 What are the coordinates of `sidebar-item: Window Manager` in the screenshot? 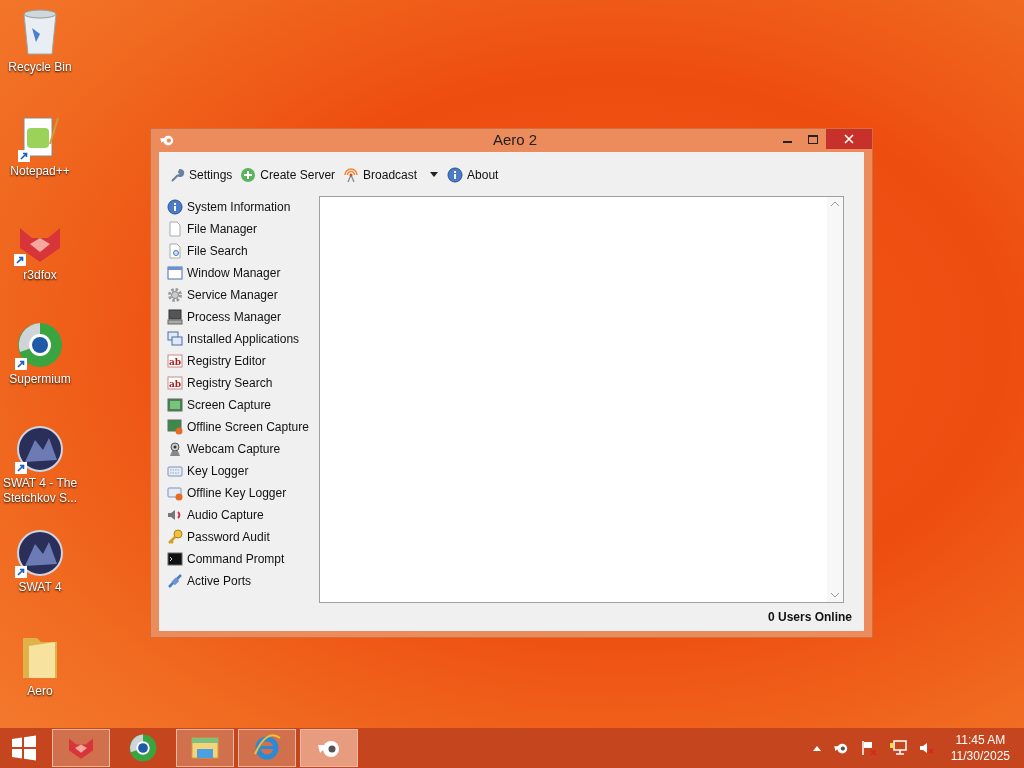 It's located at (243, 272).